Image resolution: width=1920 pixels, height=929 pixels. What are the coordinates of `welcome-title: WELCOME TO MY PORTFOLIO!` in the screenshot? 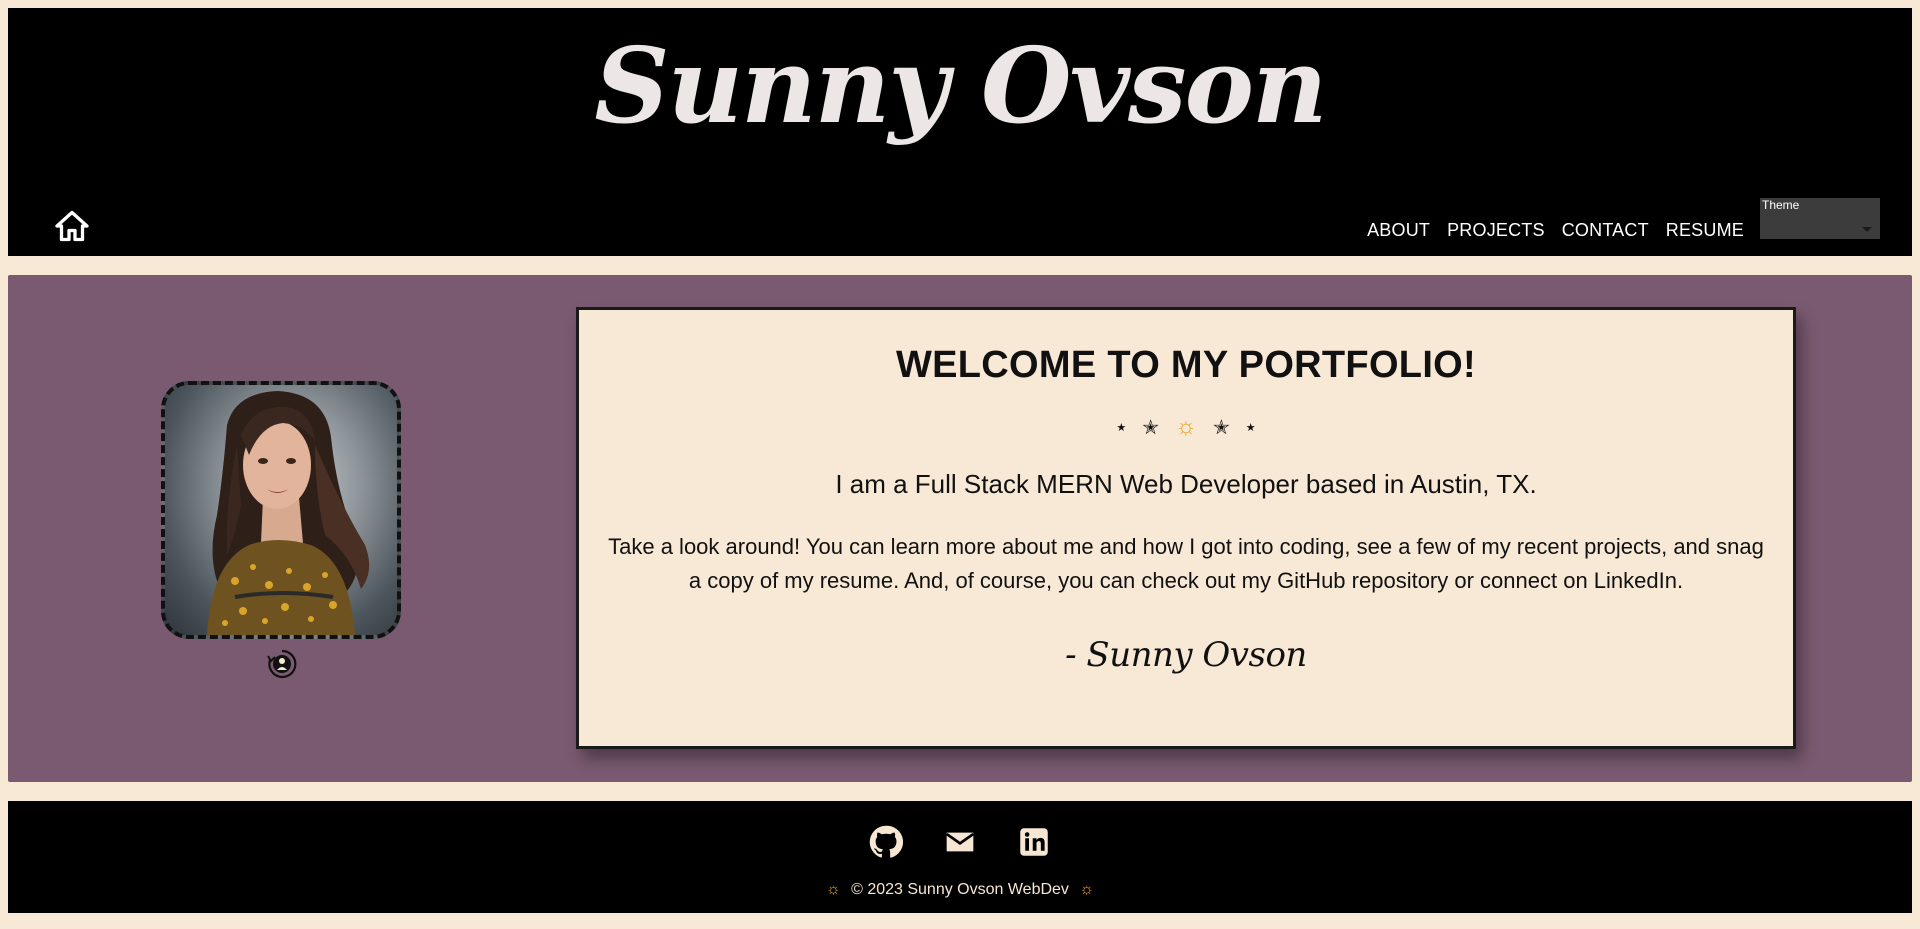 It's located at (1185, 365).